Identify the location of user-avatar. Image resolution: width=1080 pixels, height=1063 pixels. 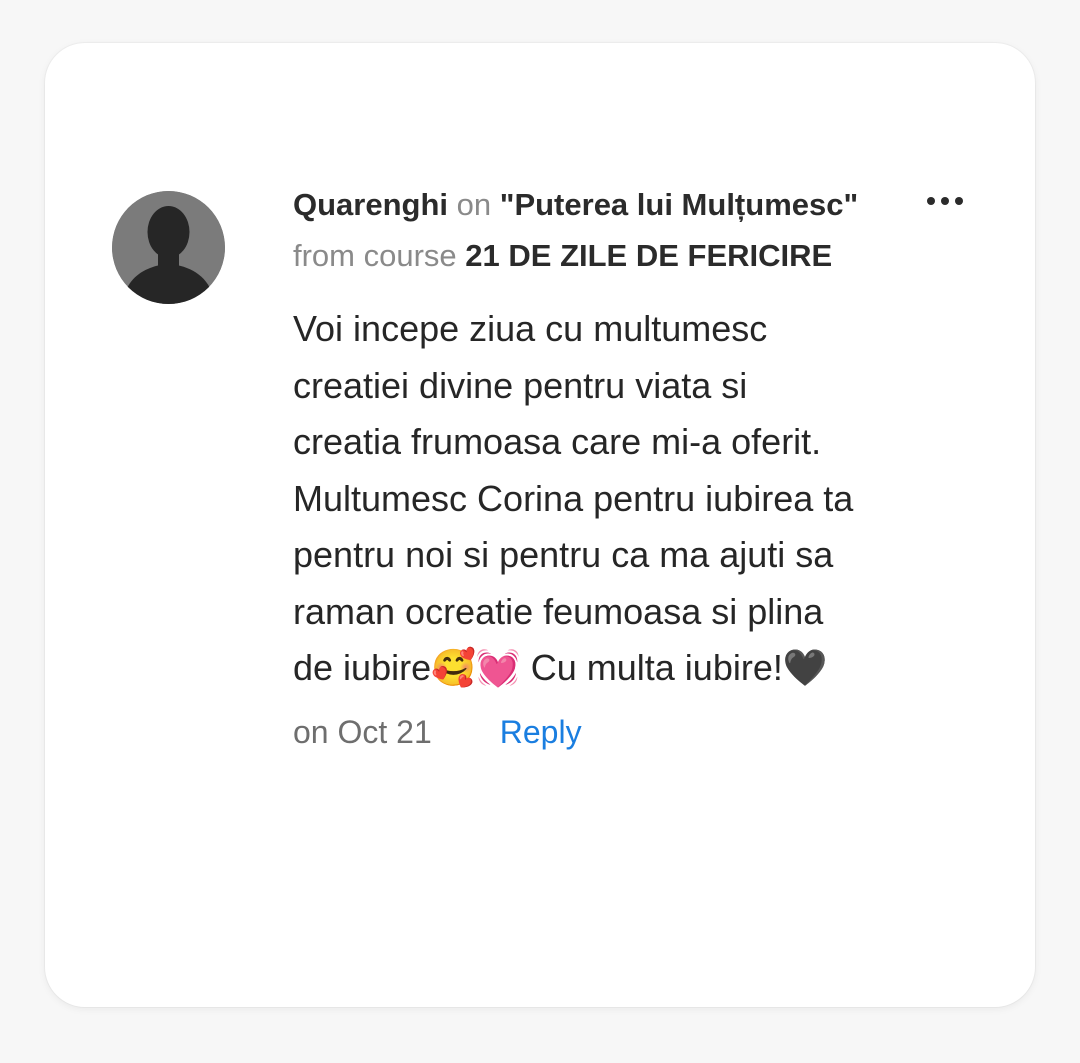
(168, 247).